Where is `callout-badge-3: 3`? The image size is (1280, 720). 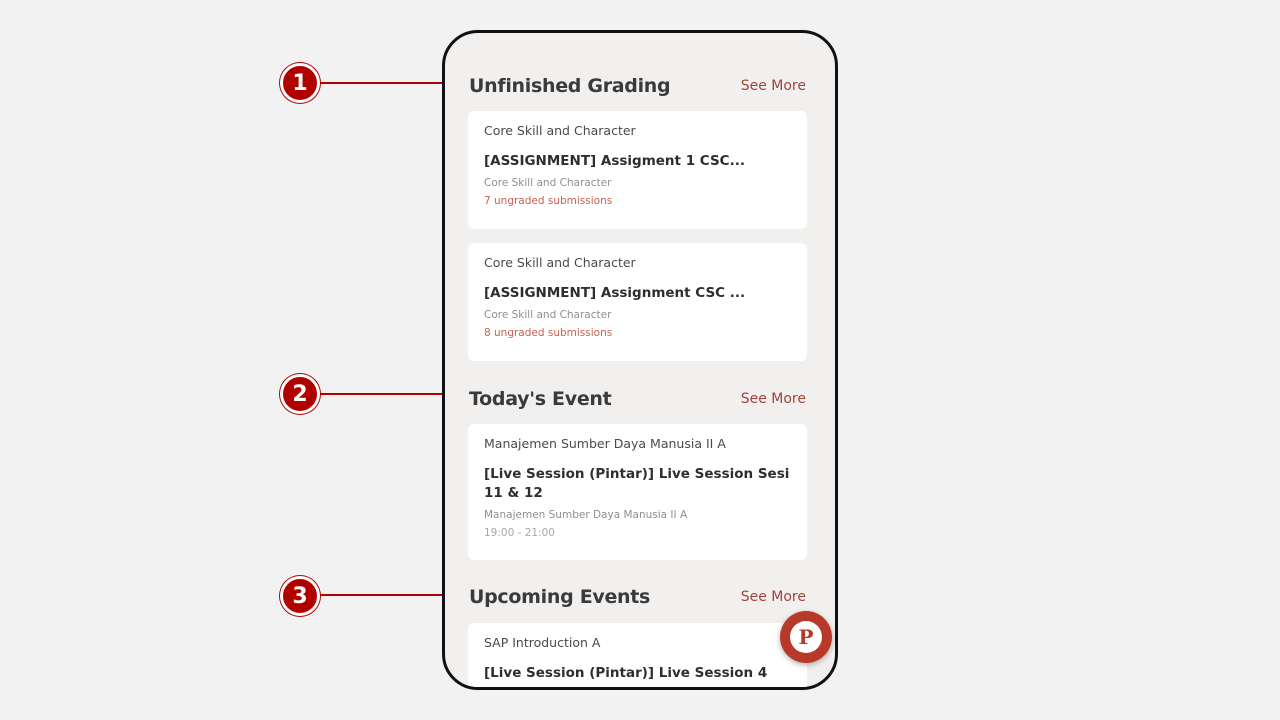 callout-badge-3: 3 is located at coordinates (300, 596).